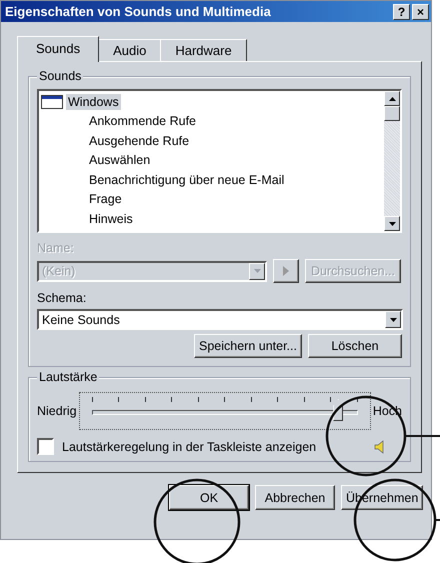 The image size is (440, 563). What do you see at coordinates (57, 411) in the screenshot?
I see `slider-label: Niedrig` at bounding box center [57, 411].